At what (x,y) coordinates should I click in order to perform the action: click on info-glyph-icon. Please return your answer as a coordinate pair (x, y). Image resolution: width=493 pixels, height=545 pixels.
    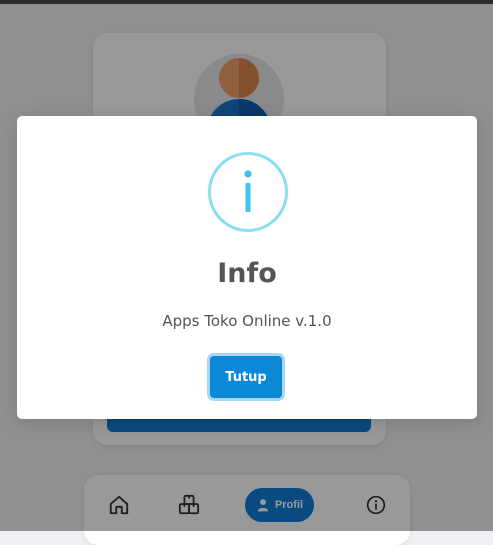
    Looking at the image, I should click on (248, 191).